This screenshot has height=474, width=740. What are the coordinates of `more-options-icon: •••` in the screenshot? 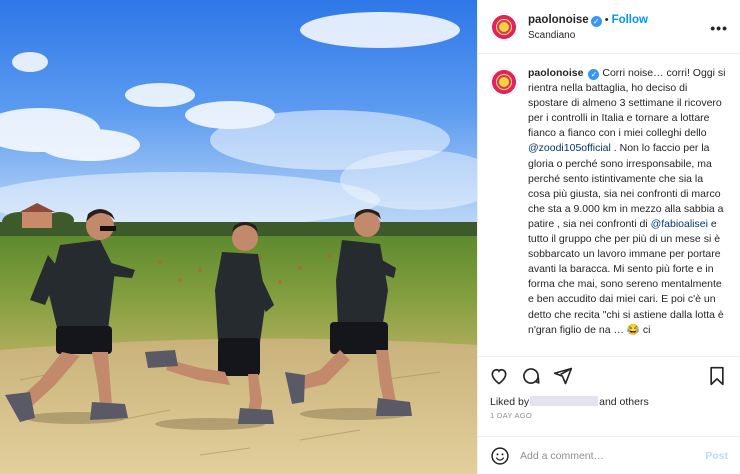 It's located at (719, 28).